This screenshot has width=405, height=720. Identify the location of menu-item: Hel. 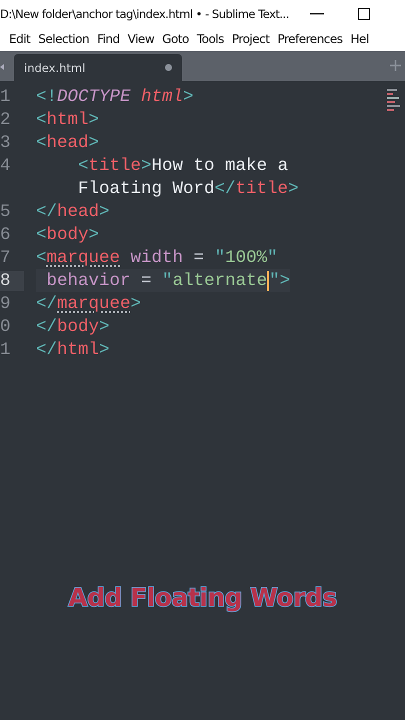
(359, 39).